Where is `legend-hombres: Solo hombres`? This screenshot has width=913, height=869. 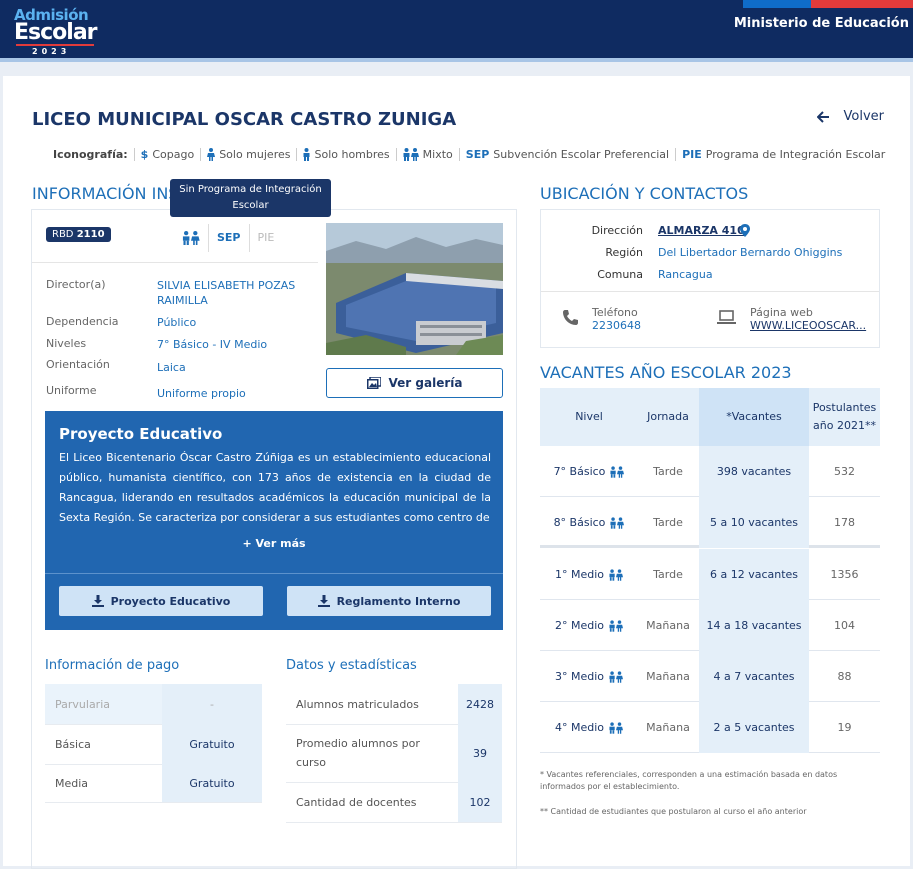 legend-hombres: Solo hombres is located at coordinates (345, 154).